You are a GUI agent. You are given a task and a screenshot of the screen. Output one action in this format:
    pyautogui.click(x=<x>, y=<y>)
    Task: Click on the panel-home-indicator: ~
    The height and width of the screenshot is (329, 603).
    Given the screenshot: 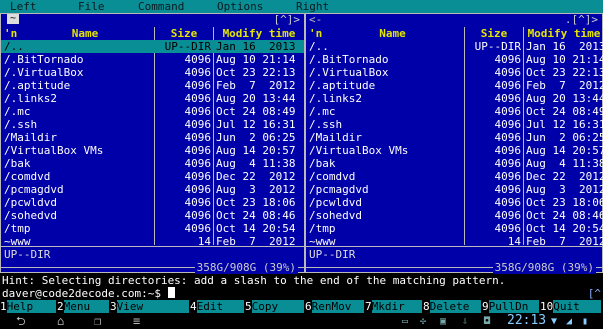 What is the action you would take?
    pyautogui.click(x=13, y=19)
    